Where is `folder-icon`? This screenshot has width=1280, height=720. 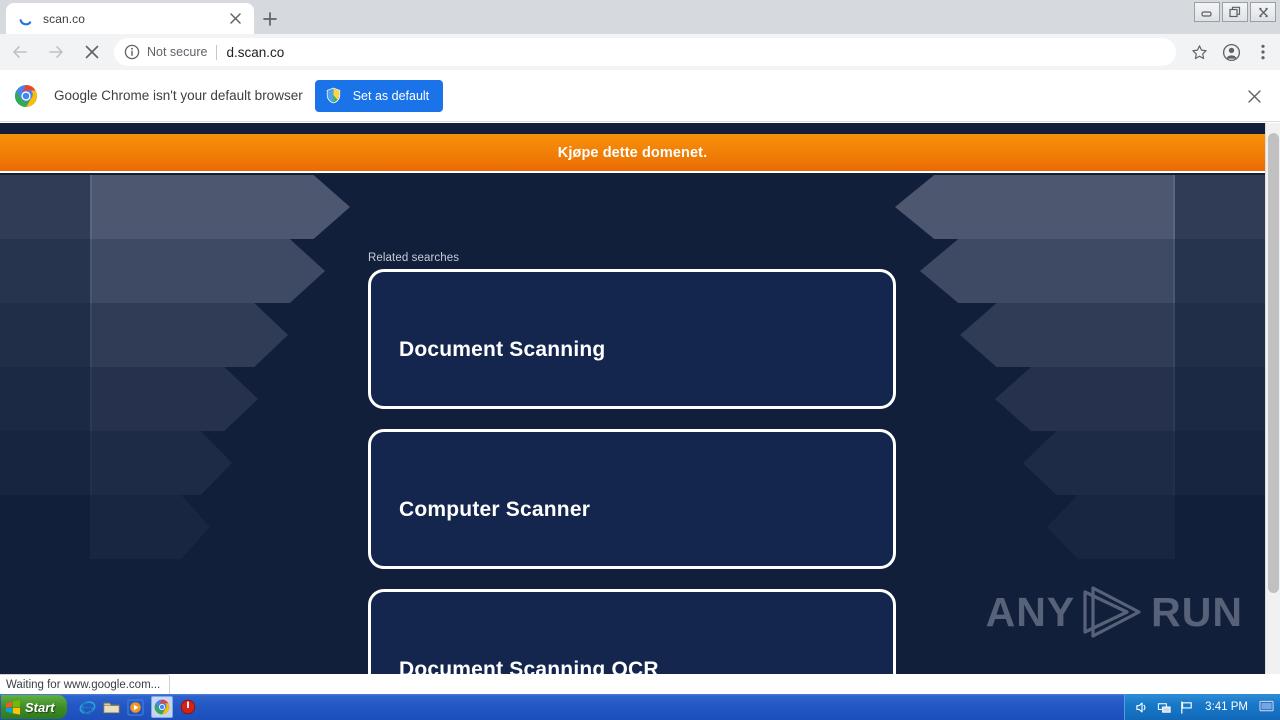 folder-icon is located at coordinates (112, 707).